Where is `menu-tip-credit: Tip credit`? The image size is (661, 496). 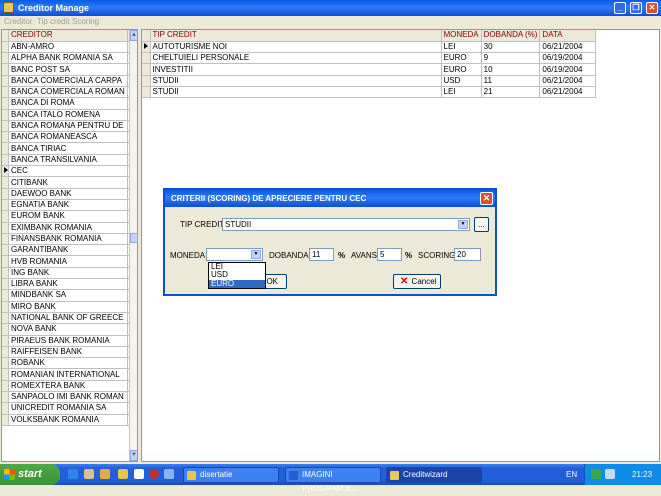
menu-tip-credit: Tip credit is located at coordinates (53, 21).